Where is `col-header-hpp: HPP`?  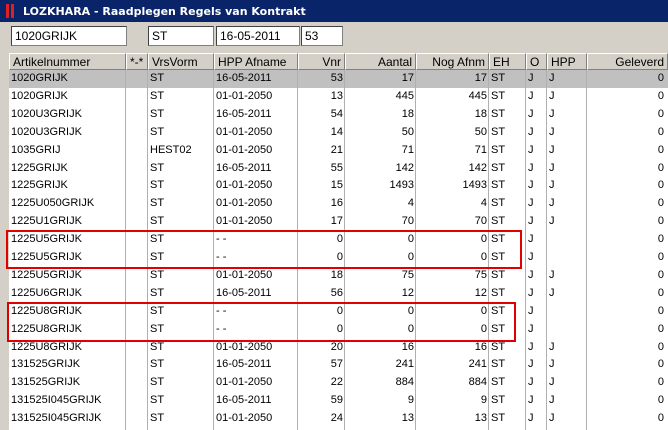
col-header-hpp: HPP is located at coordinates (567, 61).